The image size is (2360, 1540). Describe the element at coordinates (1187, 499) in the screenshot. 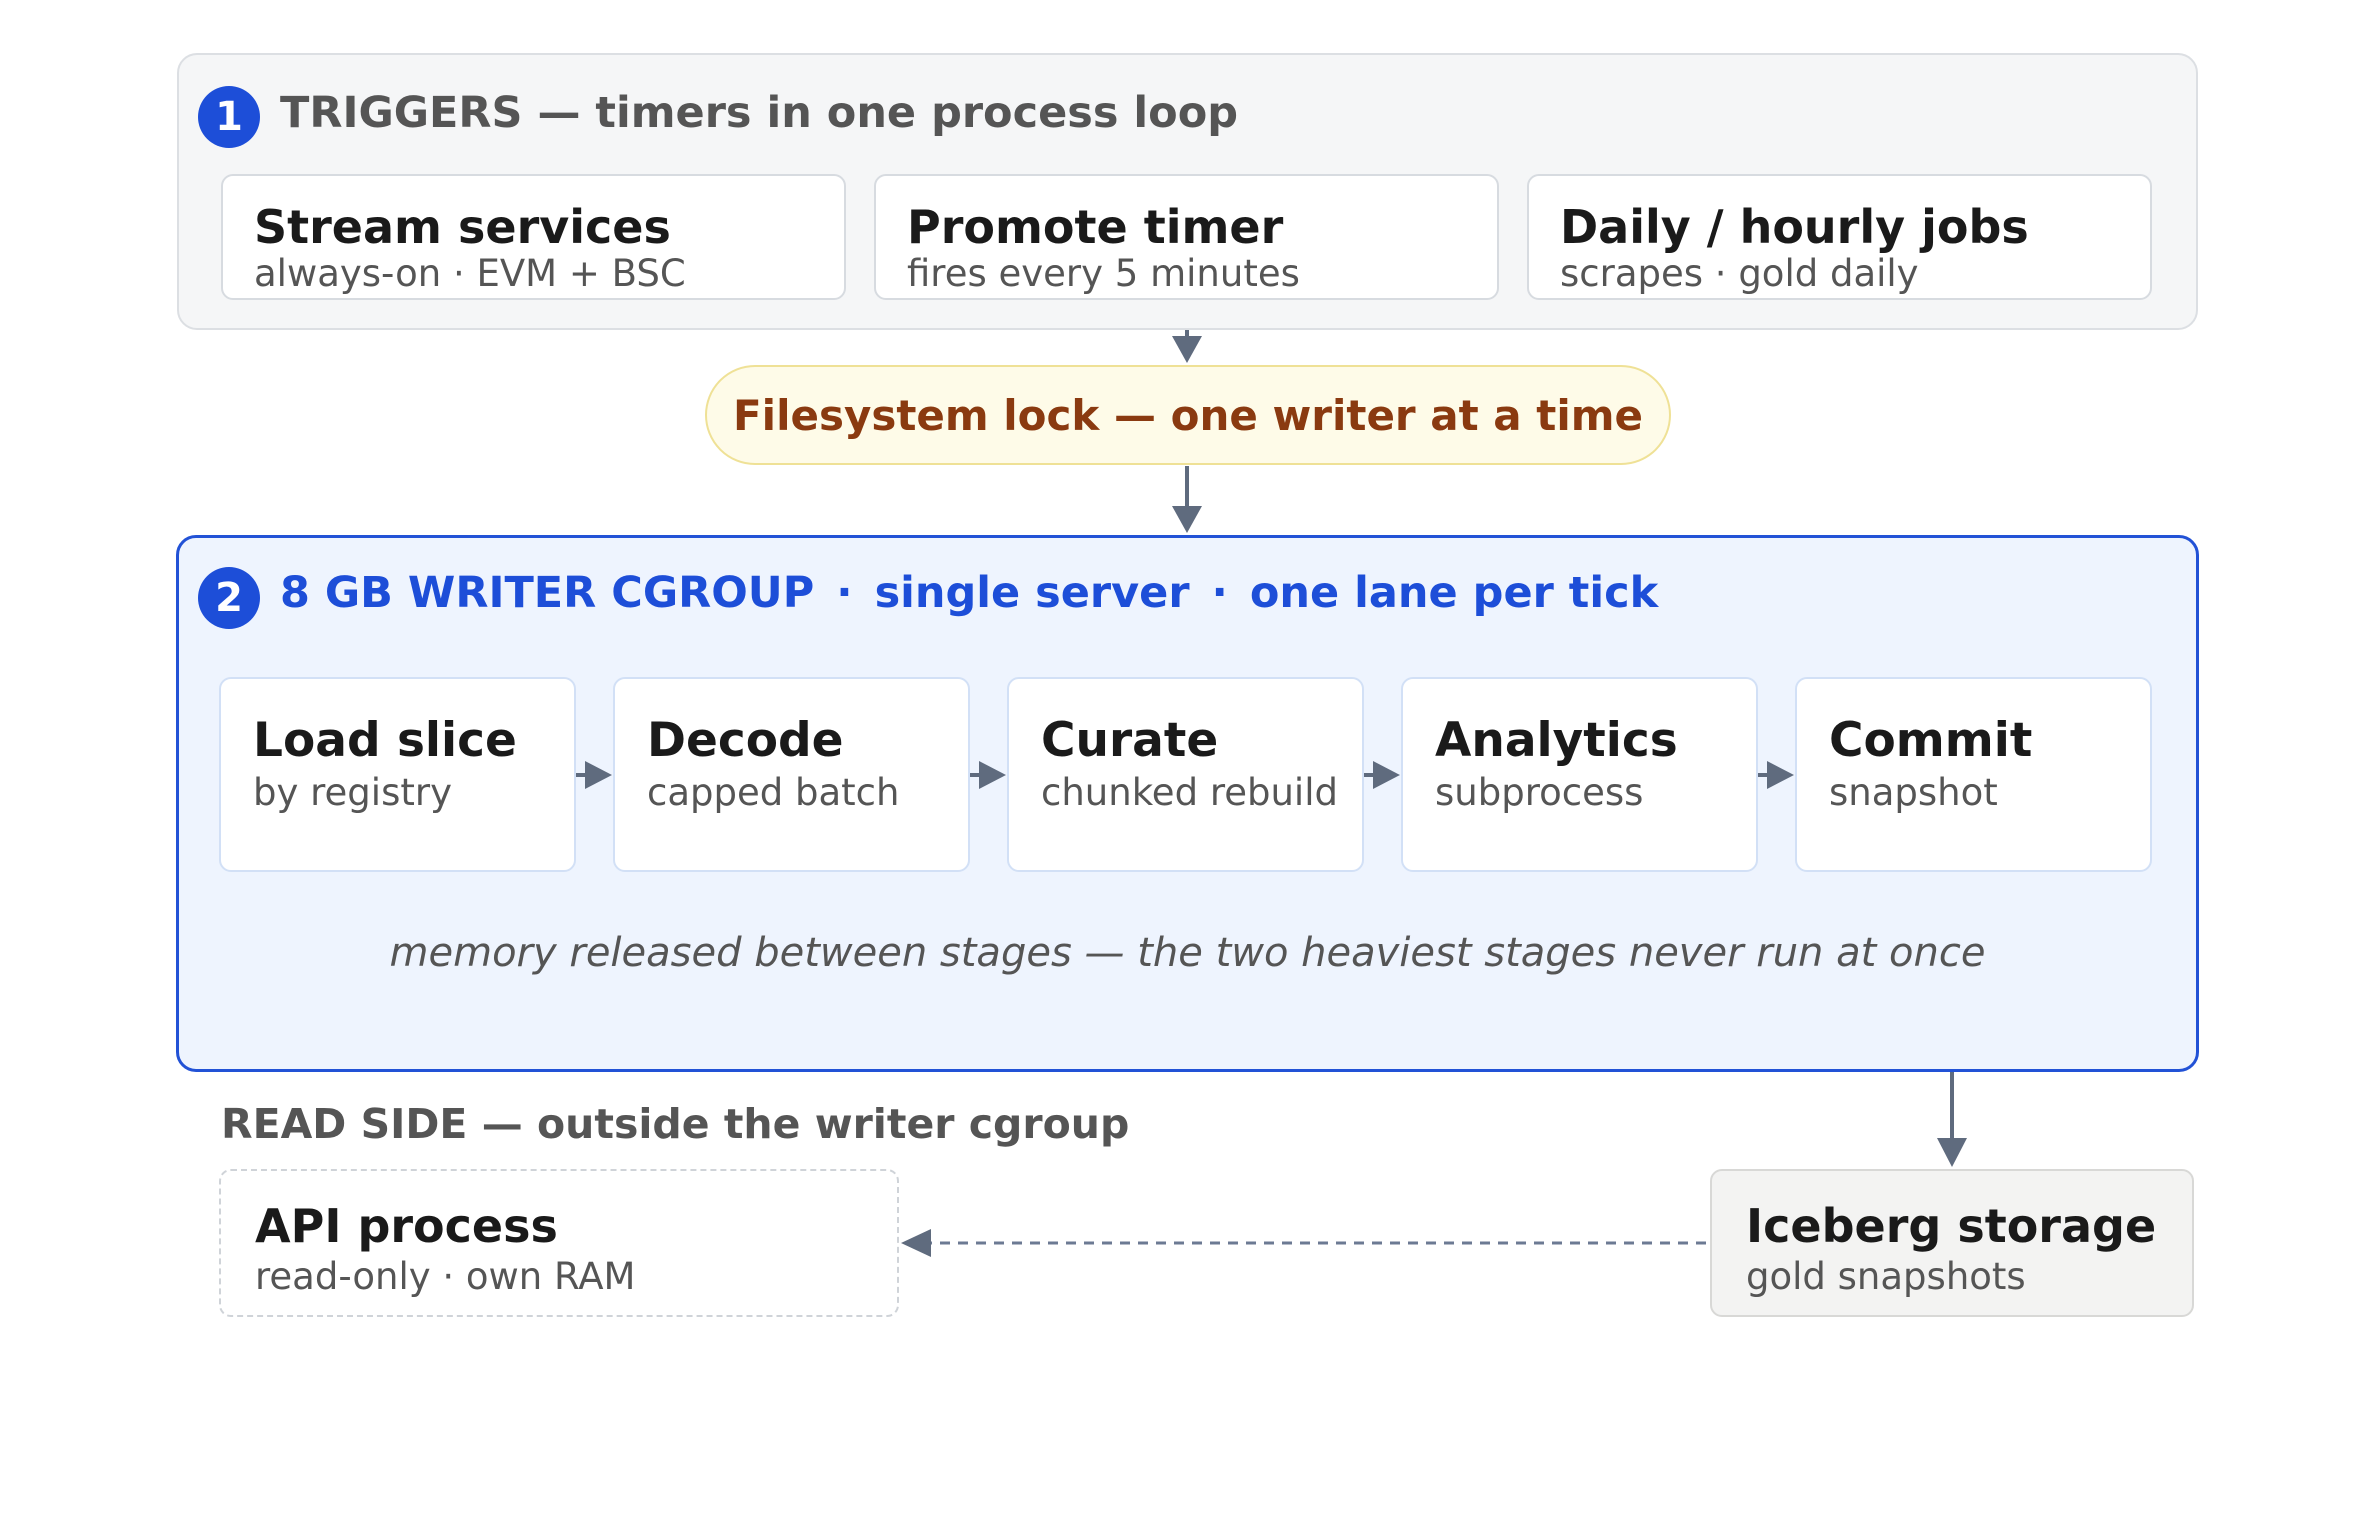

I see `arrow-lock-to-writer` at that location.